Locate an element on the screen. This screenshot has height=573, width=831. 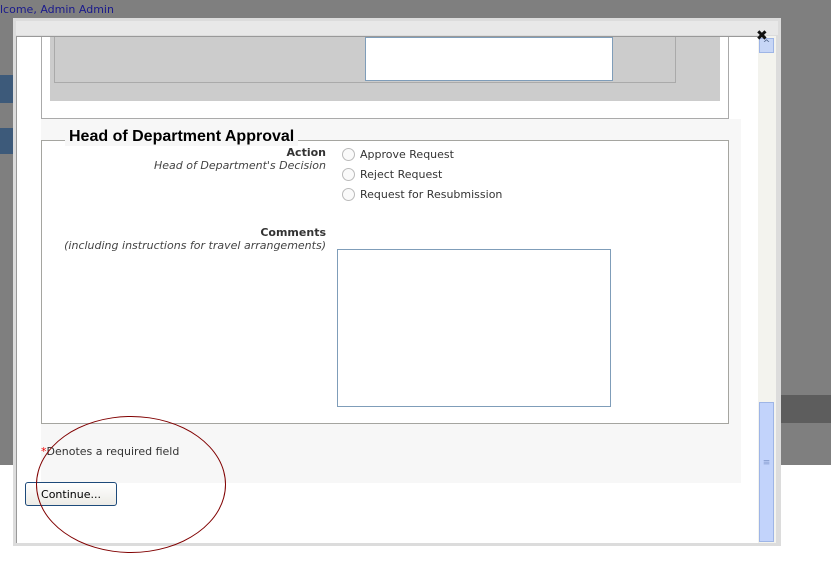
close-icon: ✖ is located at coordinates (762, 36).